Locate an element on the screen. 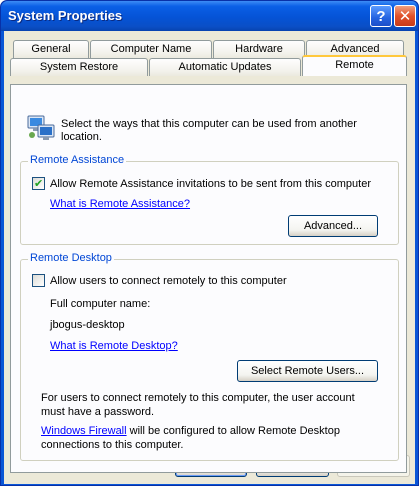  help-icon: ? is located at coordinates (381, 16).